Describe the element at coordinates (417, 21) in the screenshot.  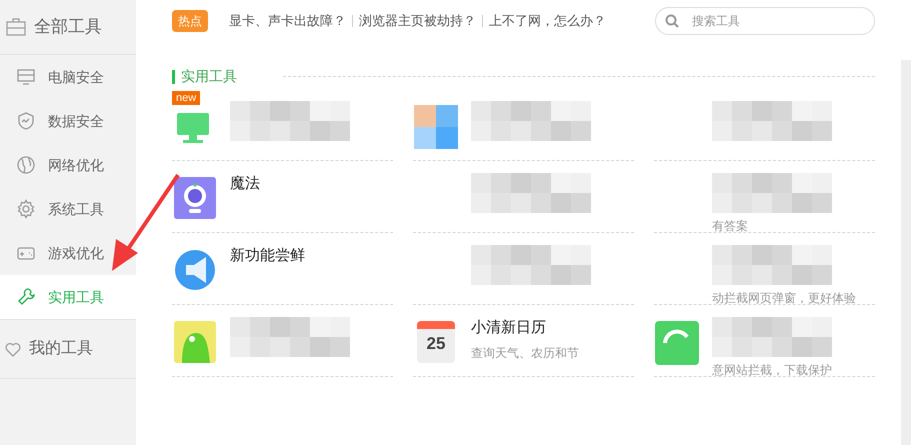
I see `hot-topic-link: 浏览器主页被劫持？` at that location.